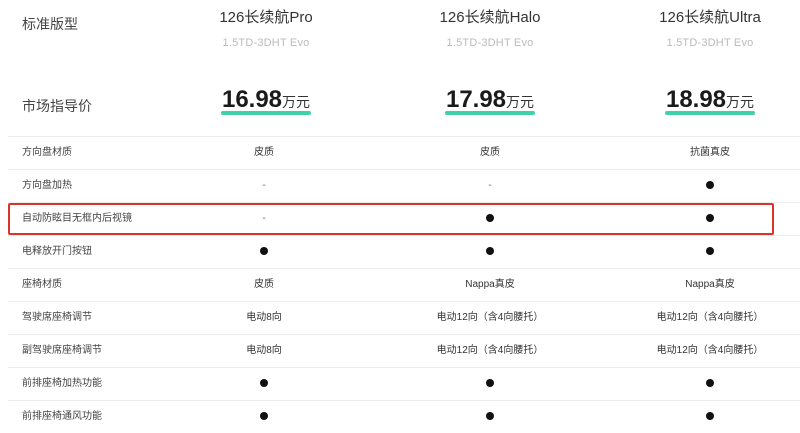 The width and height of the screenshot is (800, 433). What do you see at coordinates (710, 17) in the screenshot?
I see `model-name: 126长续航Ultra` at bounding box center [710, 17].